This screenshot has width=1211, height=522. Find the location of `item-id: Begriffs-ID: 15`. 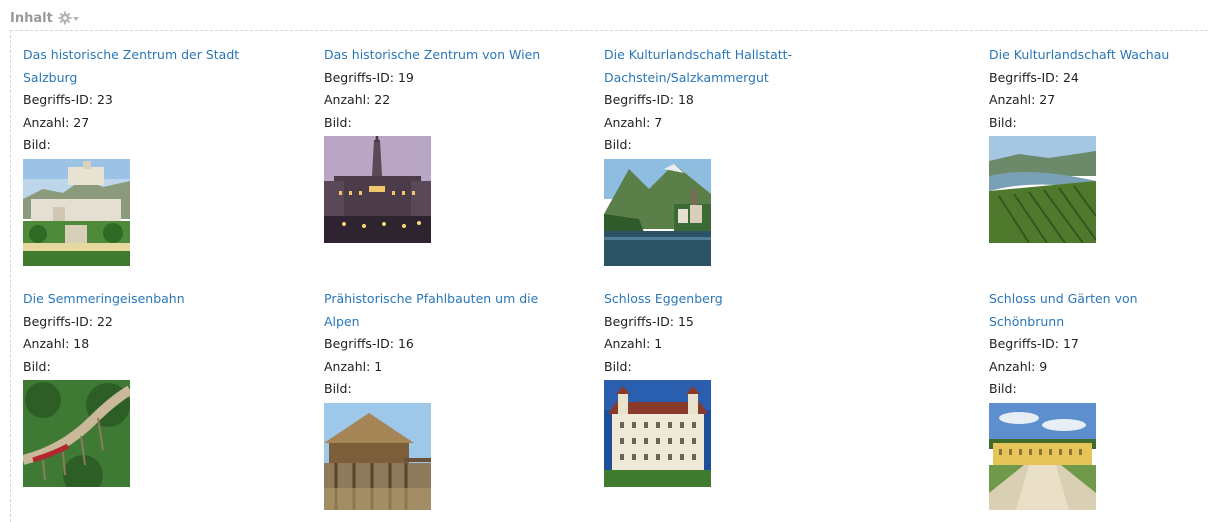

item-id: Begriffs-ID: 15 is located at coordinates (649, 321).